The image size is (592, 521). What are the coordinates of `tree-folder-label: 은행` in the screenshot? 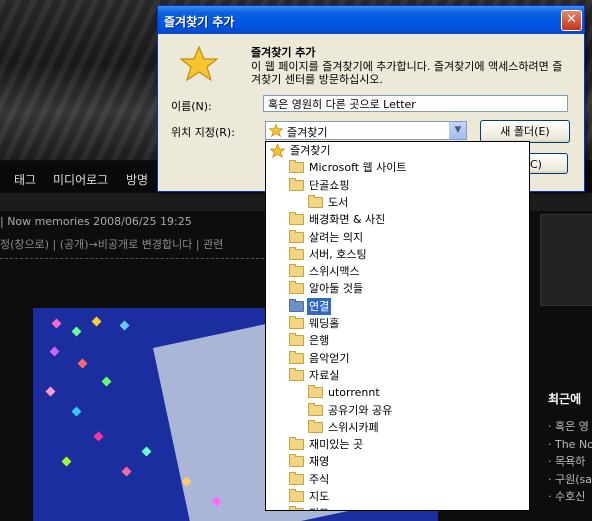 It's located at (319, 341).